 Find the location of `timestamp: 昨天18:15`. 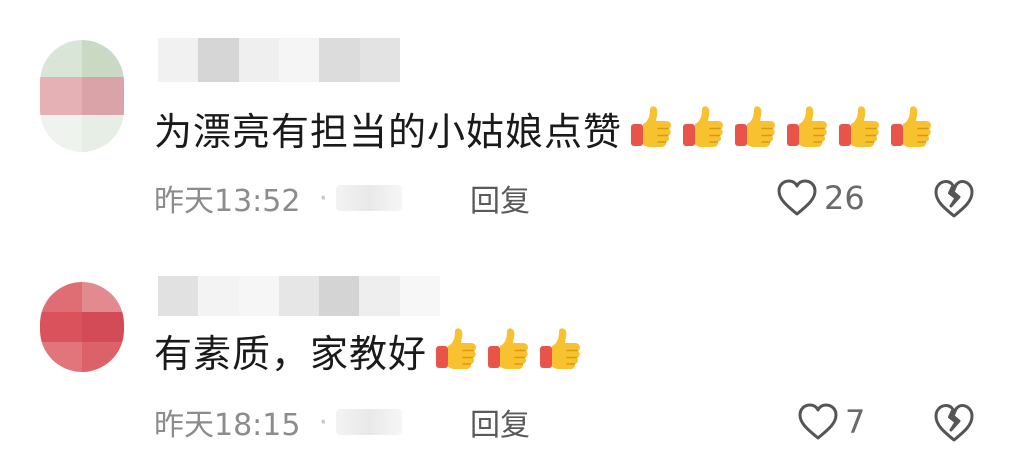

timestamp: 昨天18:15 is located at coordinates (227, 425).